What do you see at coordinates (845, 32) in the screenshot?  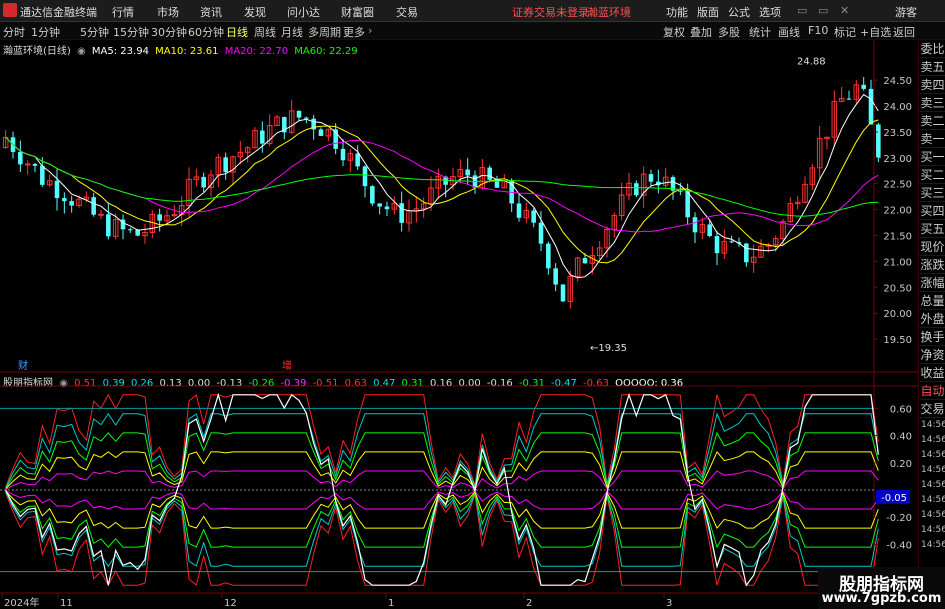 I see `tool-biaoji: 标记` at bounding box center [845, 32].